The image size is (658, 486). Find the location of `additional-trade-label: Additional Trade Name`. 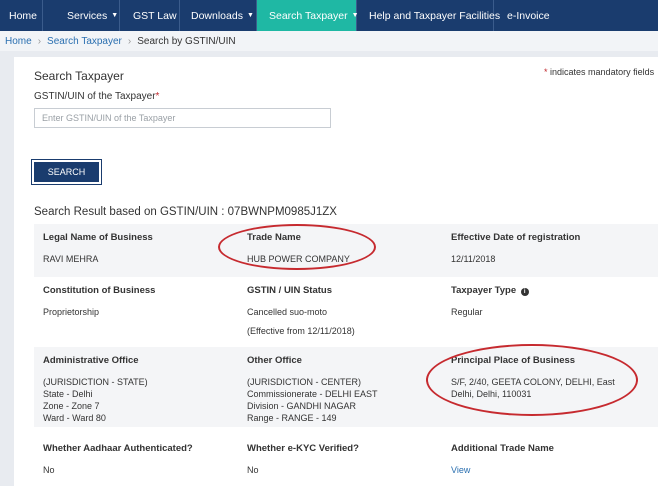

additional-trade-label: Additional Trade Name is located at coordinates (502, 448).